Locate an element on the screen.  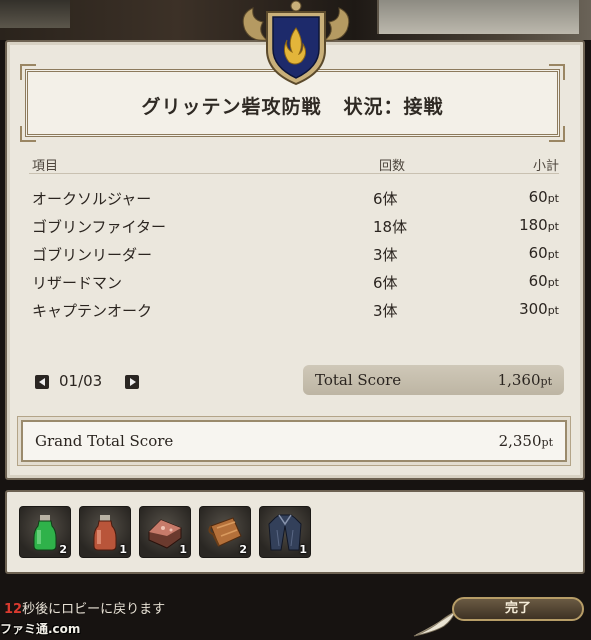
battle-status: 状況：接戦 is located at coordinates (393, 107).